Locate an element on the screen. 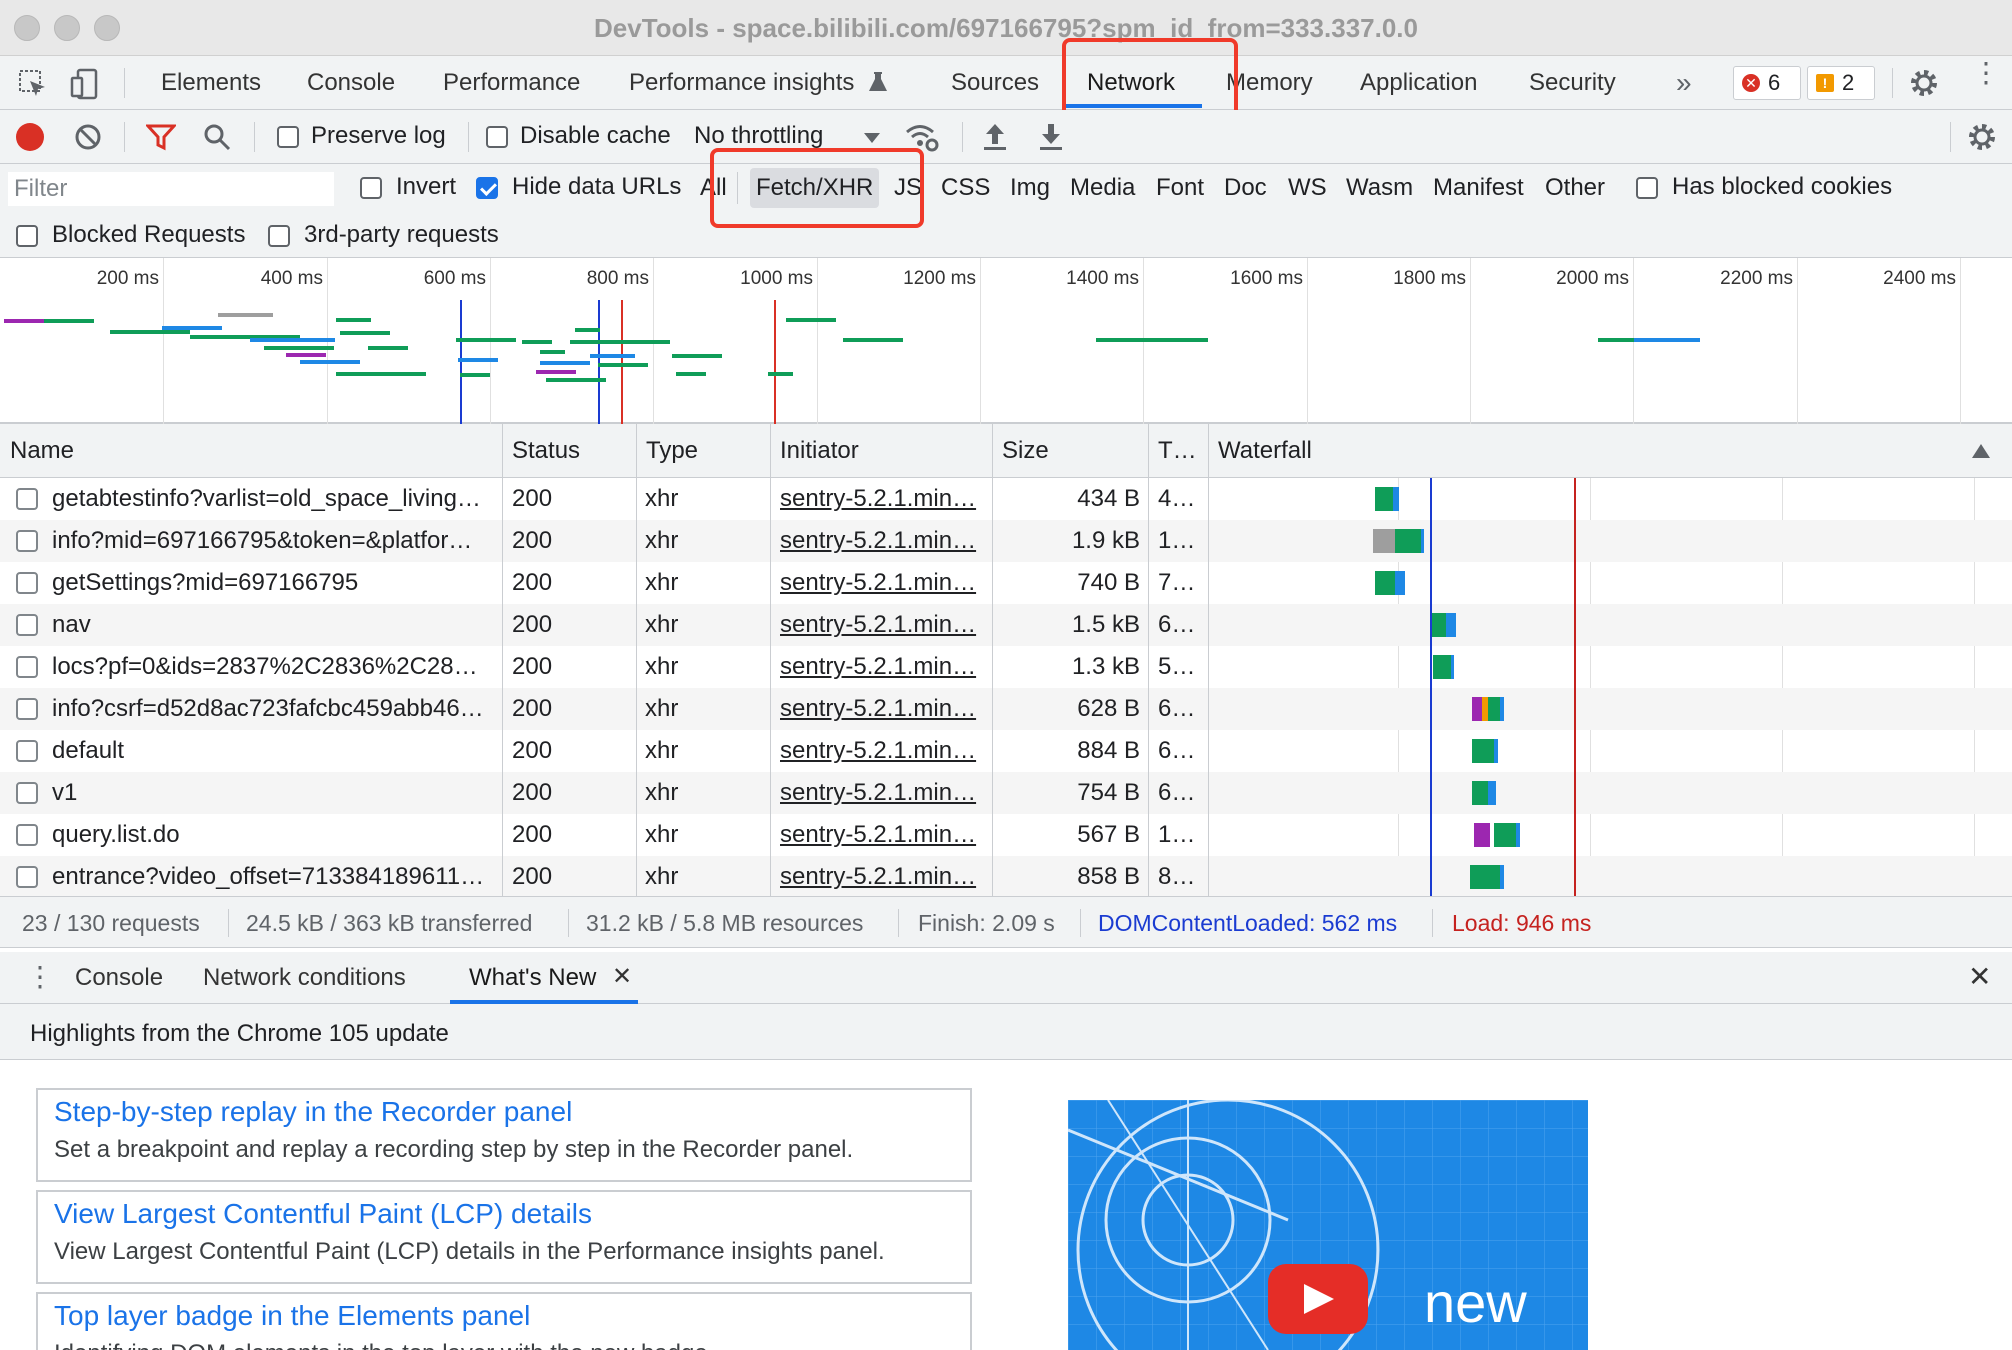 The height and width of the screenshot is (1350, 2012). disable-cache-checkbox is located at coordinates (497, 137).